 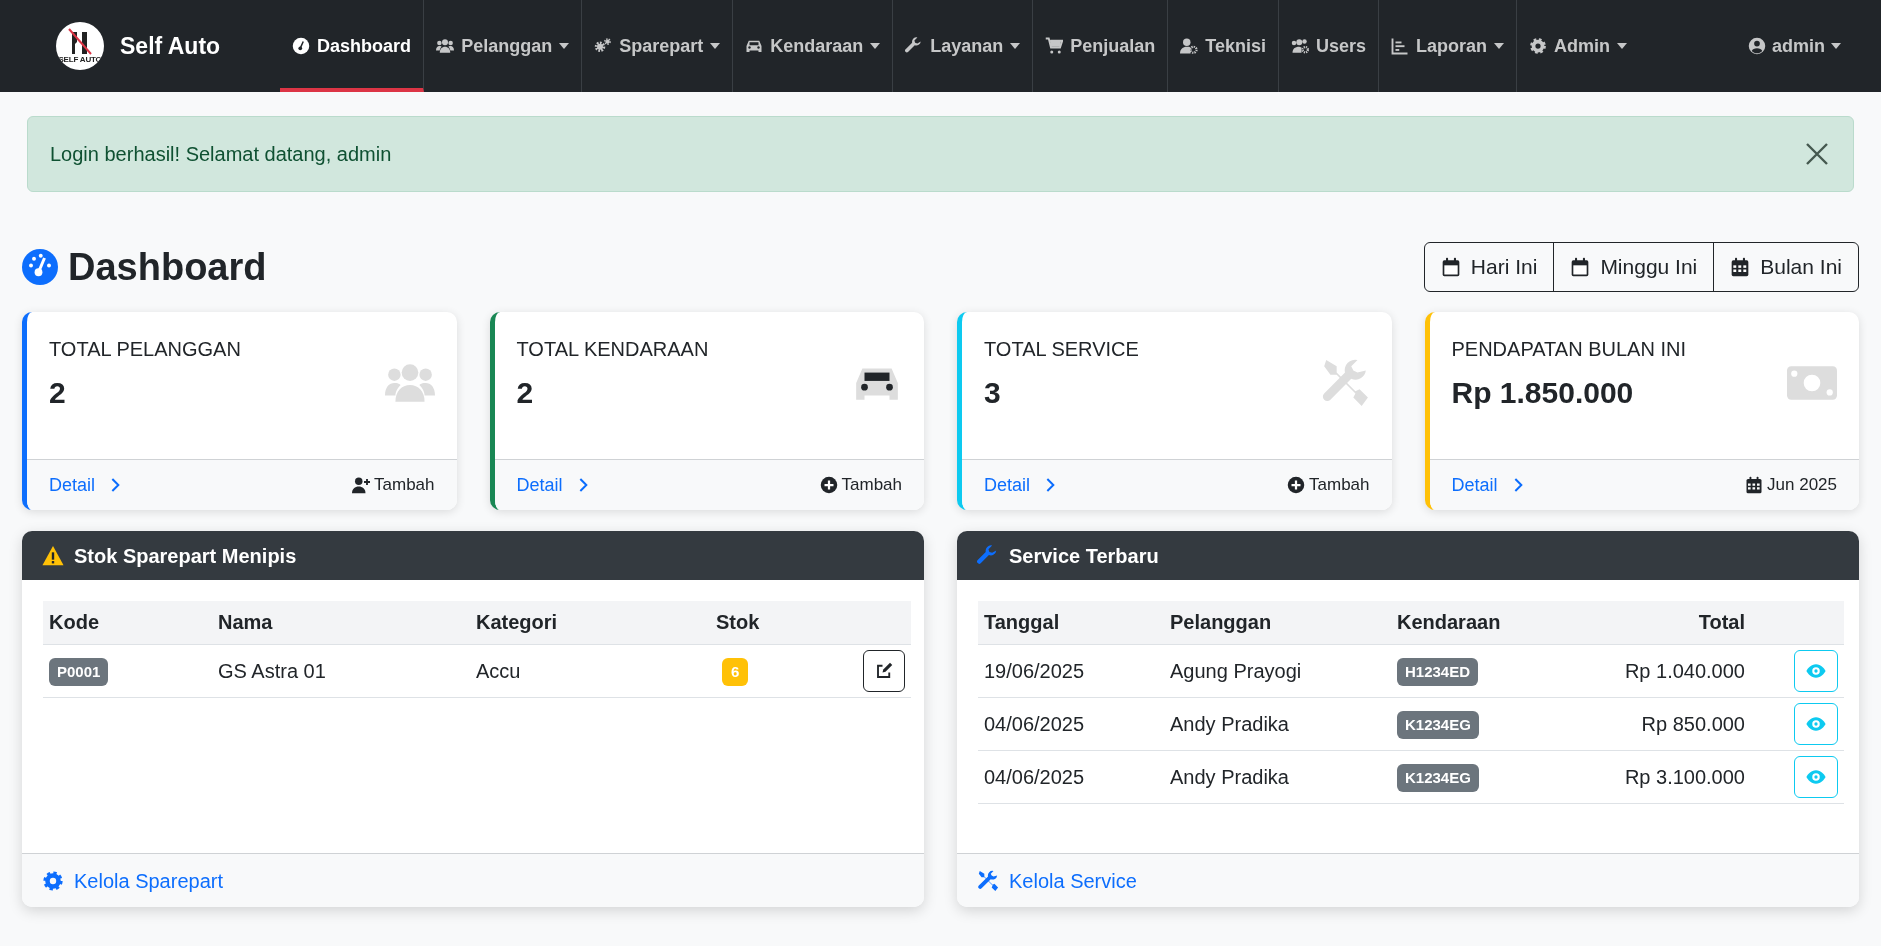 I want to click on column-header: Nama, so click(x=341, y=622).